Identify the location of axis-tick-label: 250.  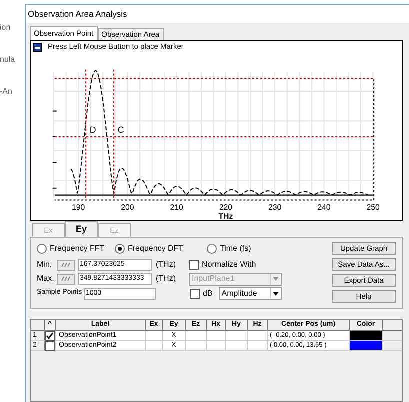
(373, 207).